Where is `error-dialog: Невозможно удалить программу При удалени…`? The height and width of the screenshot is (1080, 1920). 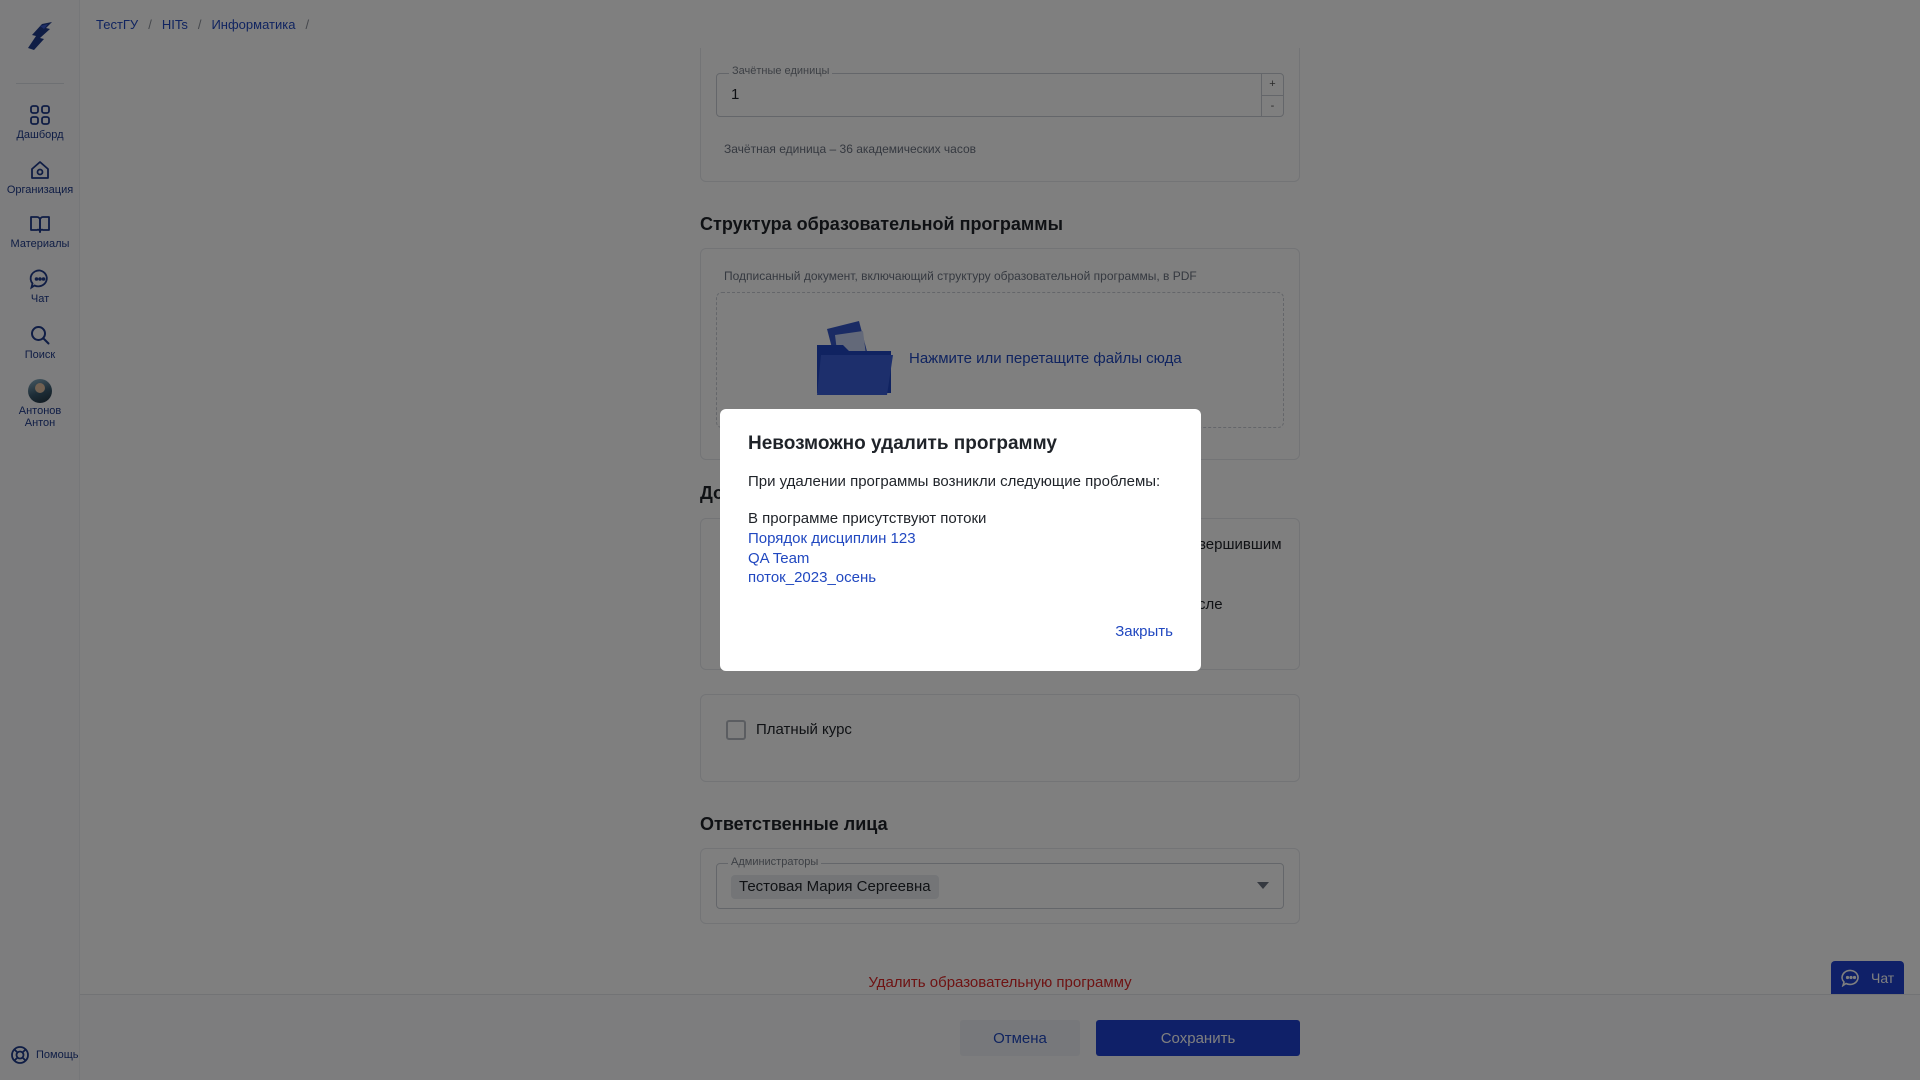 error-dialog: Невозможно удалить программу При удалени… is located at coordinates (960, 540).